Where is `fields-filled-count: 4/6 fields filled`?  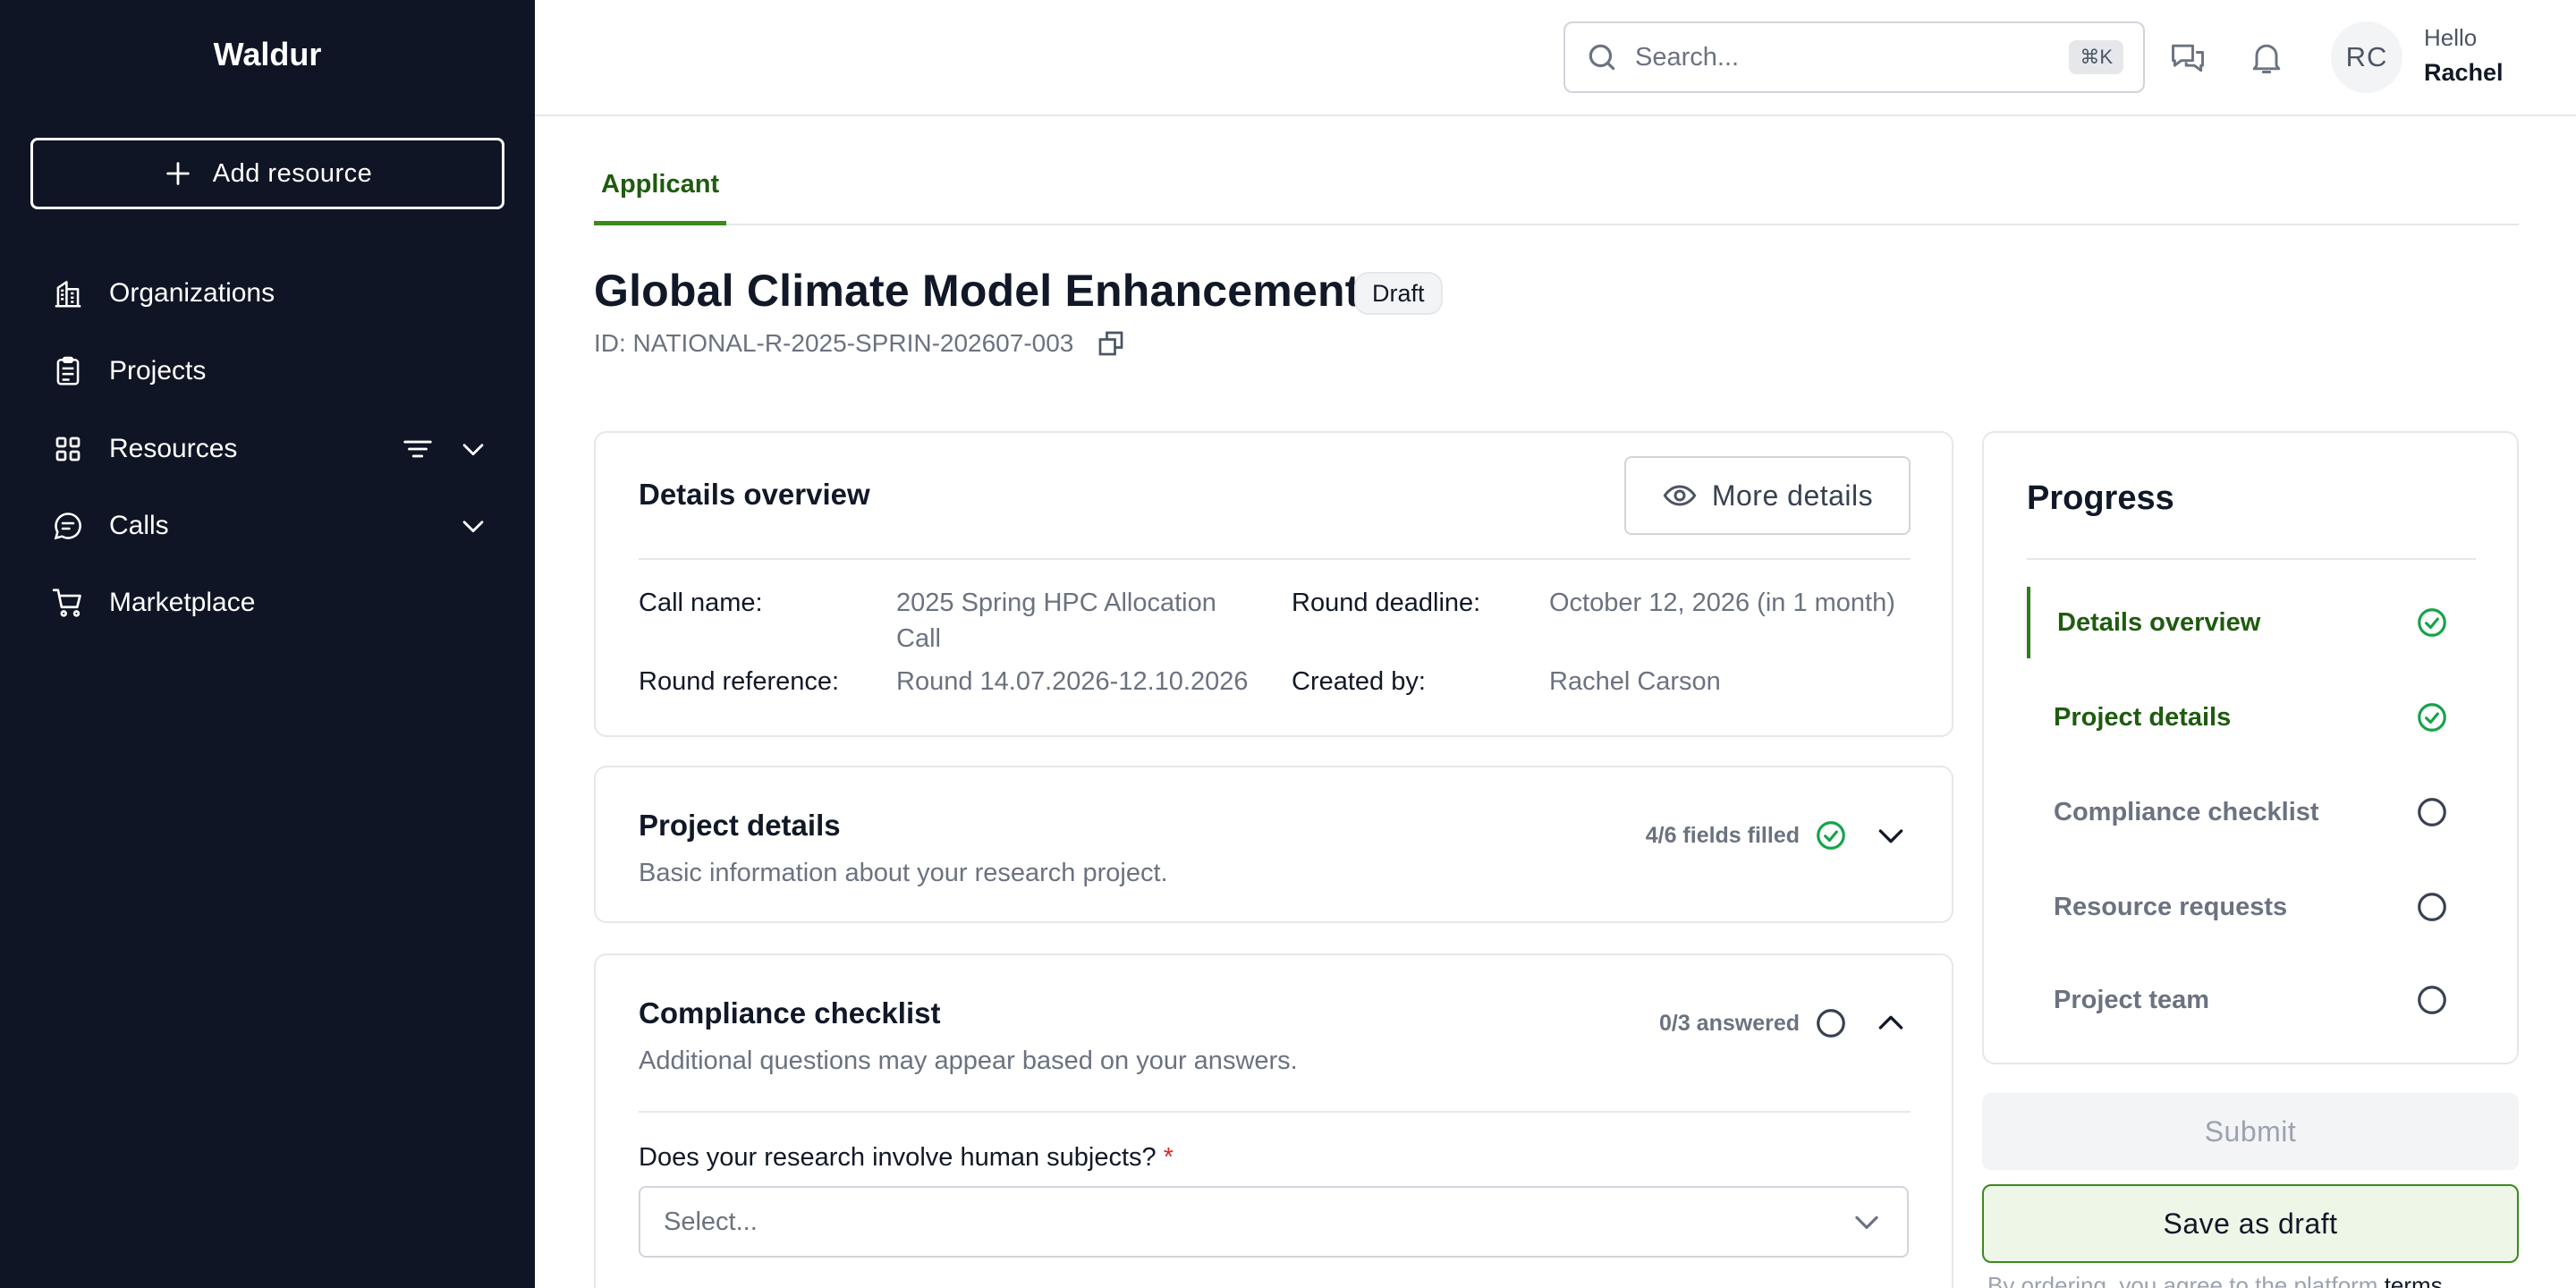
fields-filled-count: 4/6 fields filled is located at coordinates (1722, 835).